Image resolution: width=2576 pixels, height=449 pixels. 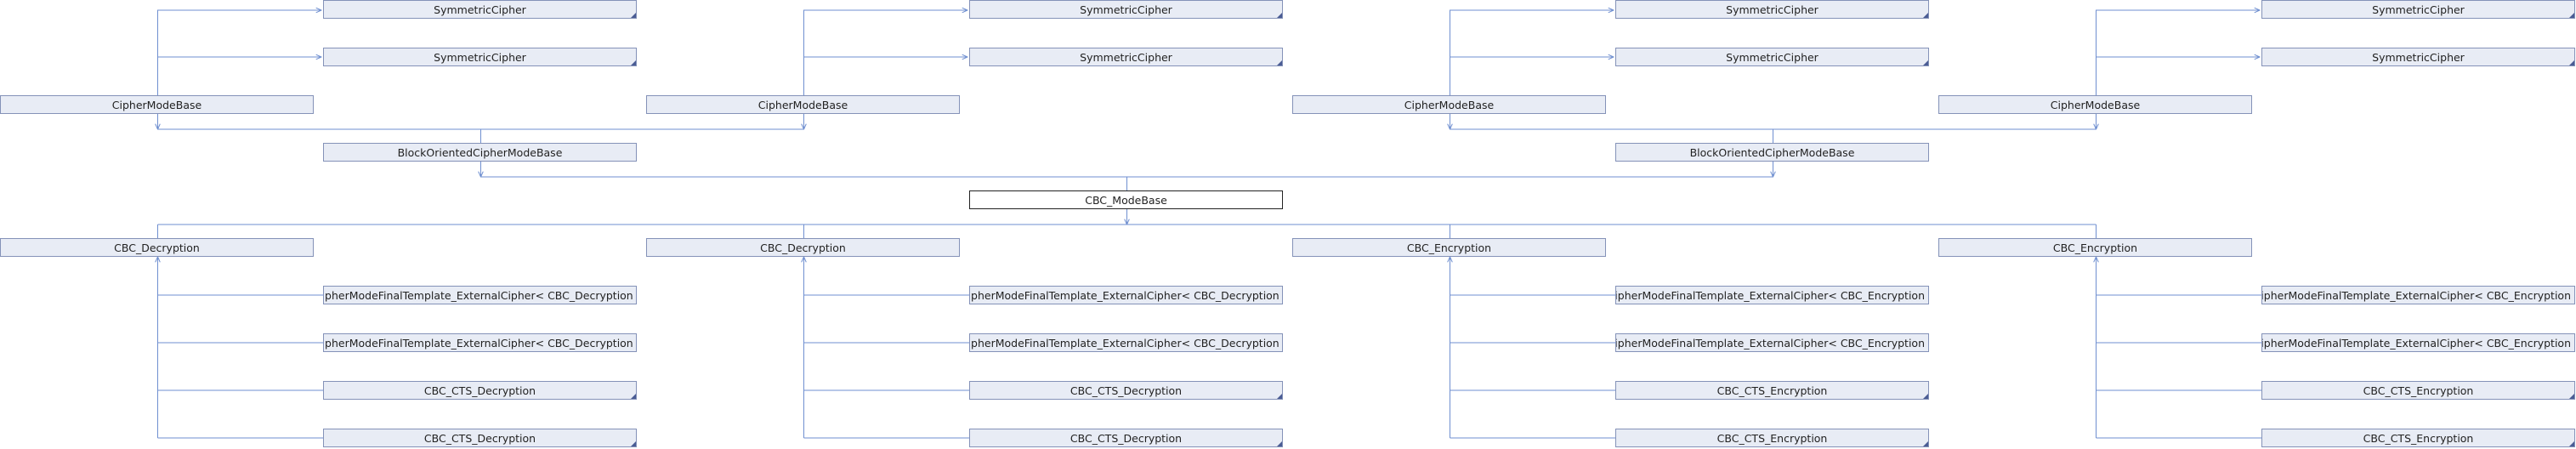 I want to click on cbc-mode-base-focus-node: CBC_ModeBase, so click(x=1126, y=199).